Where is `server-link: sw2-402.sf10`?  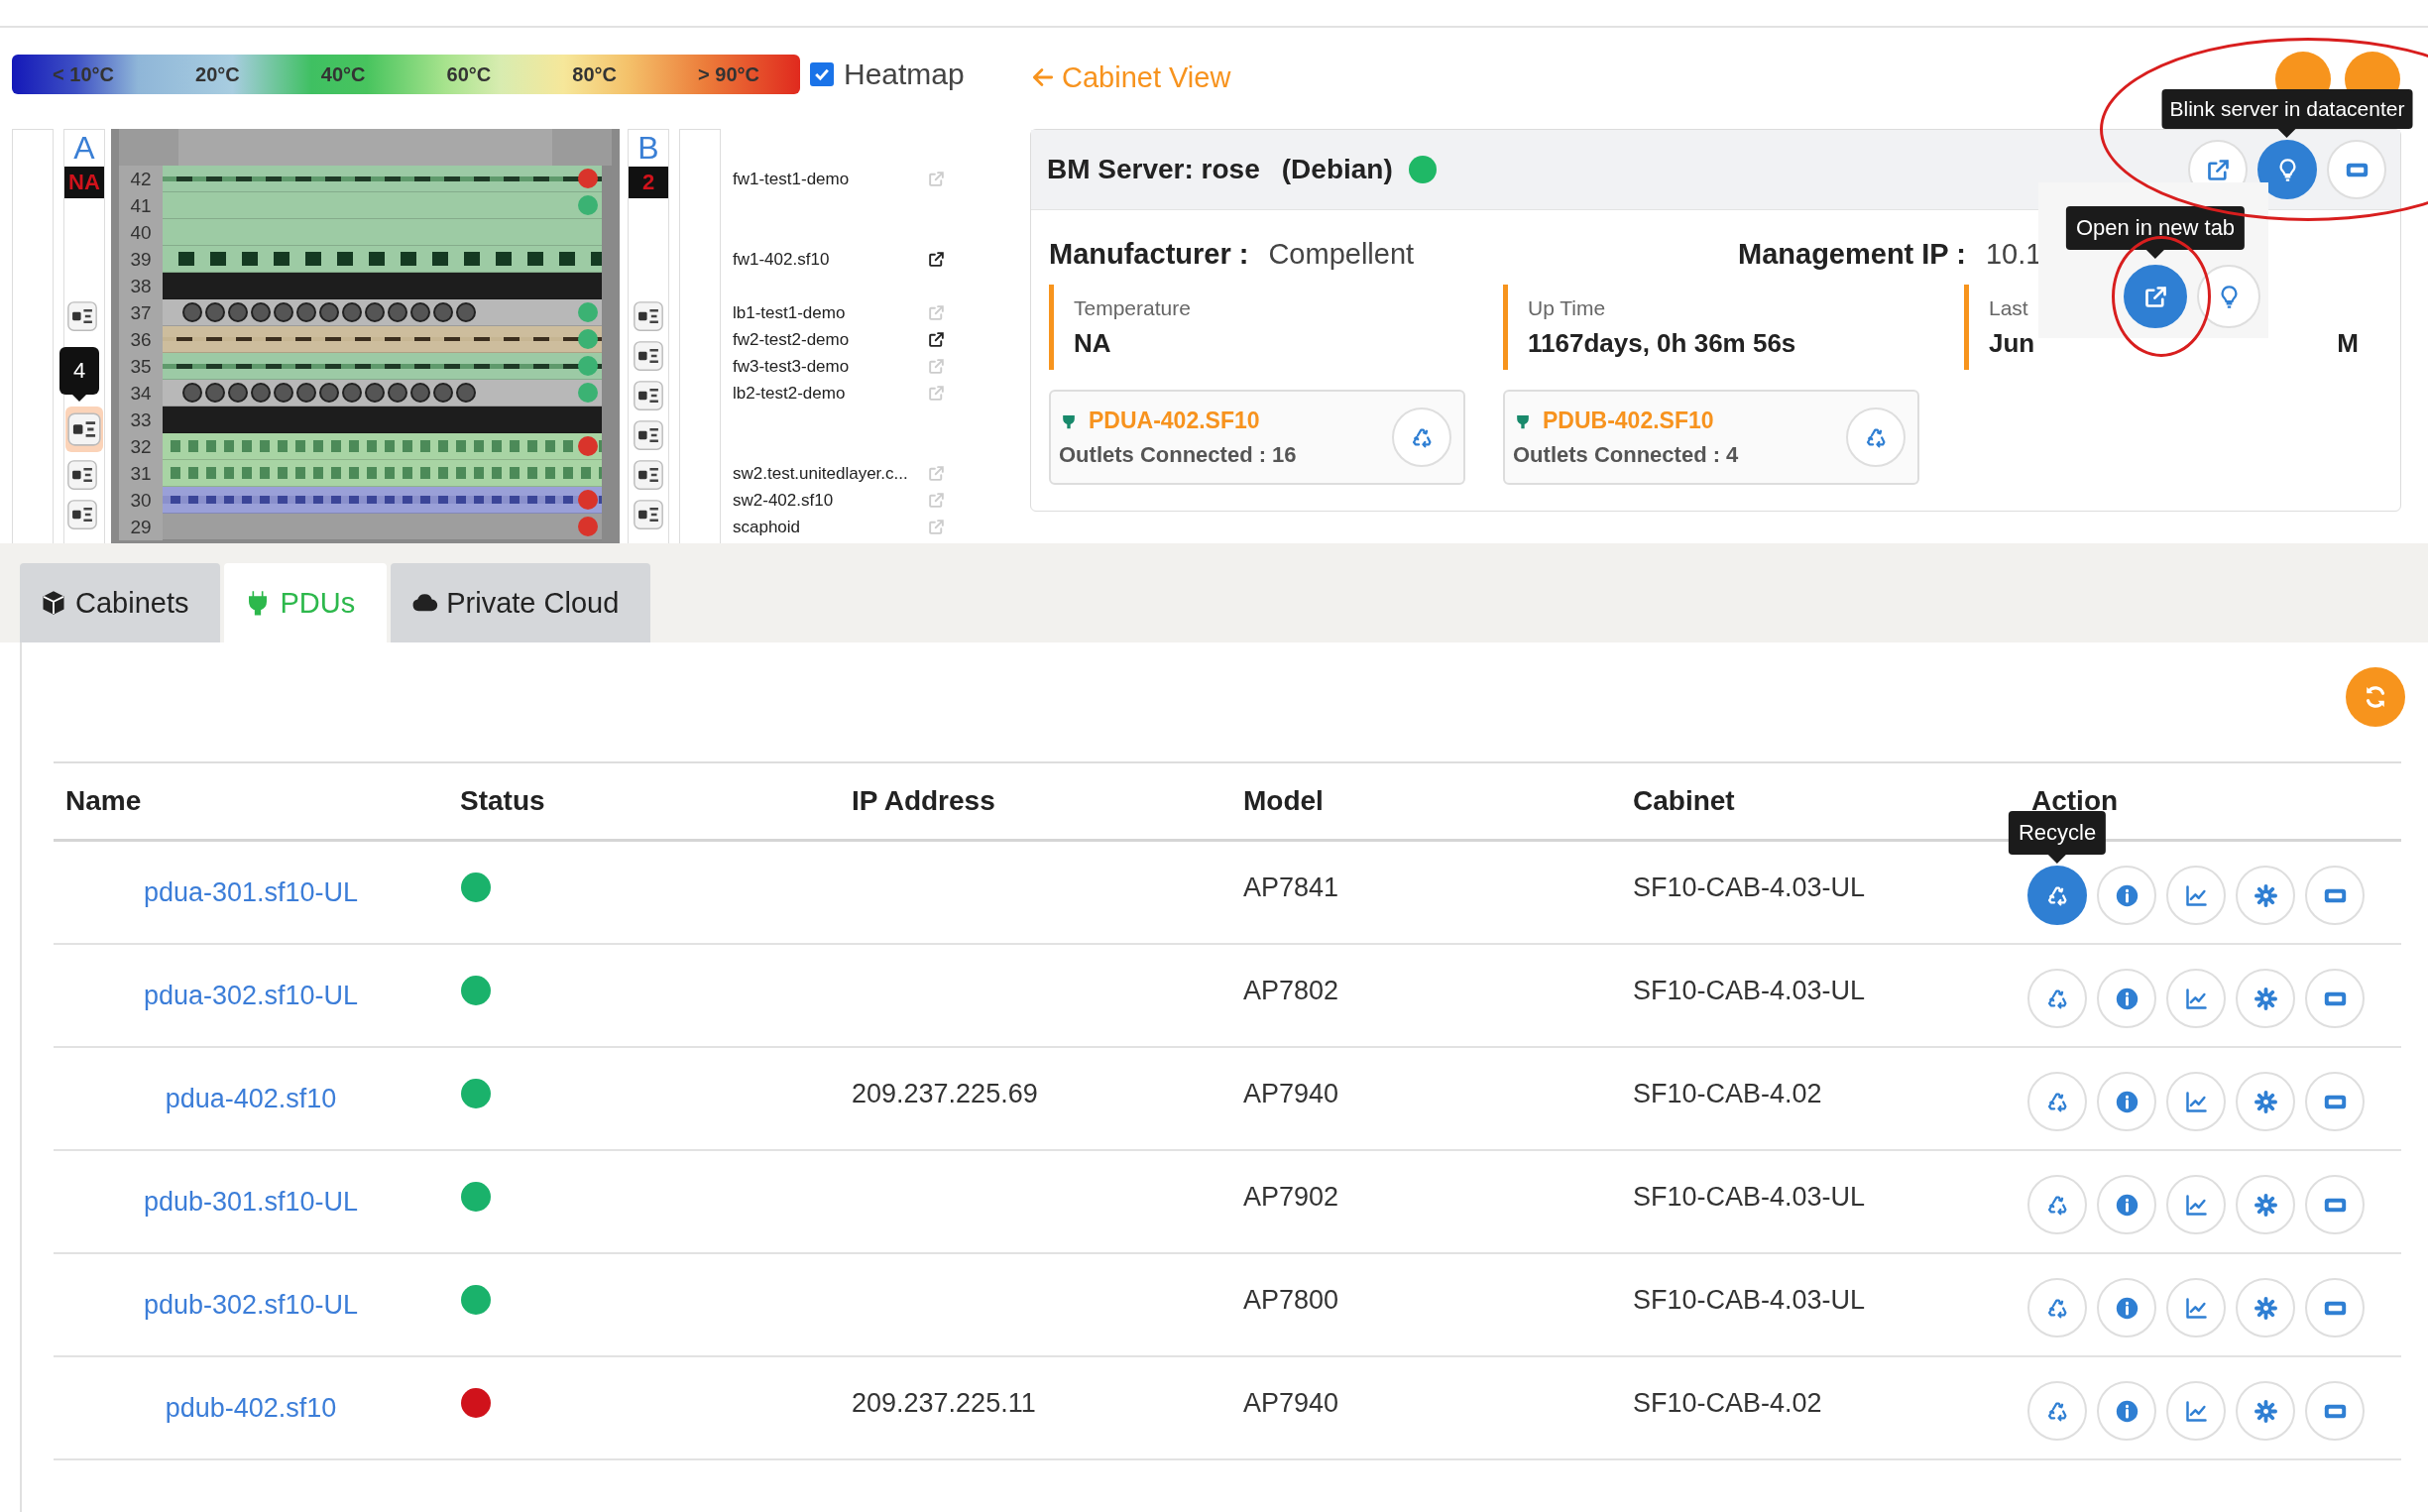 server-link: sw2-402.sf10 is located at coordinates (783, 500).